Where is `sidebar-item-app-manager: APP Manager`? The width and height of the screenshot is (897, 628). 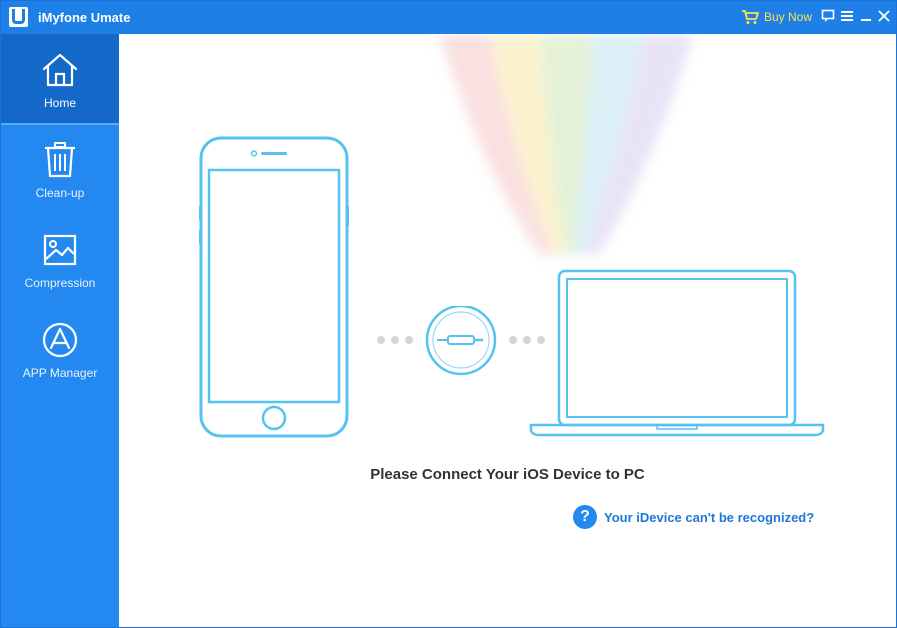 sidebar-item-app-manager: APP Manager is located at coordinates (60, 349).